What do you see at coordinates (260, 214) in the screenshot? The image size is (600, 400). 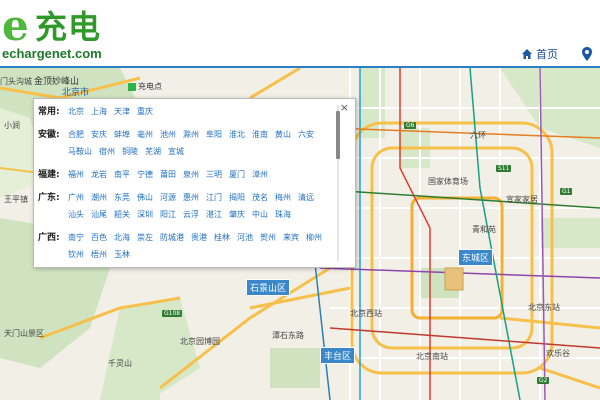 I see `city-link: 中山` at bounding box center [260, 214].